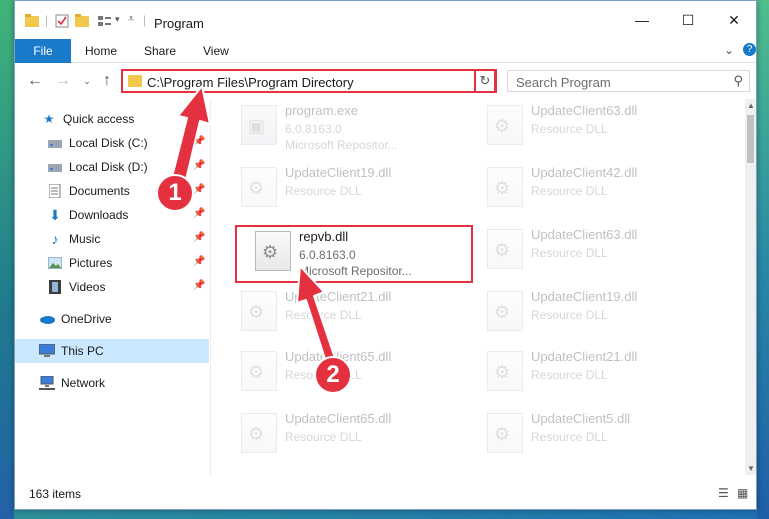 Image resolution: width=769 pixels, height=519 pixels. Describe the element at coordinates (190, 137) in the screenshot. I see `arrow-to-address-bar` at that location.